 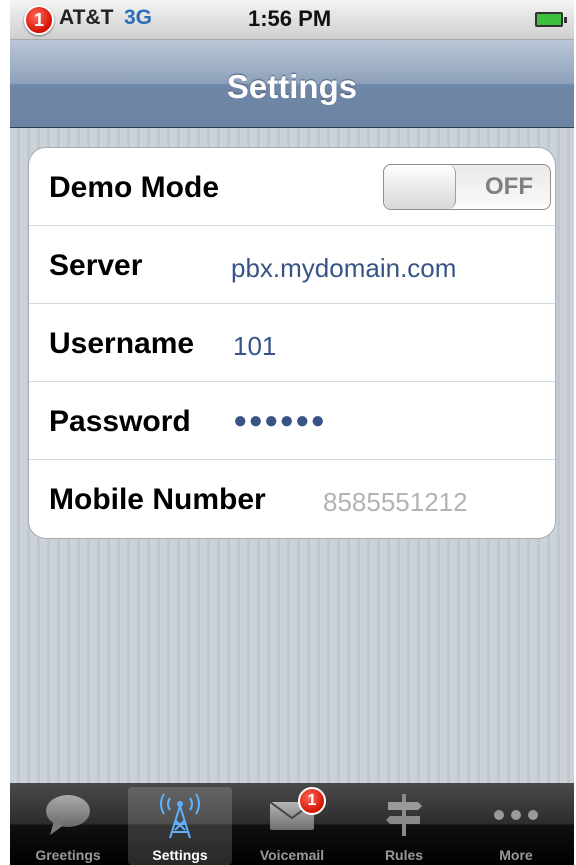 What do you see at coordinates (68, 855) in the screenshot?
I see `tab-label: Greetings` at bounding box center [68, 855].